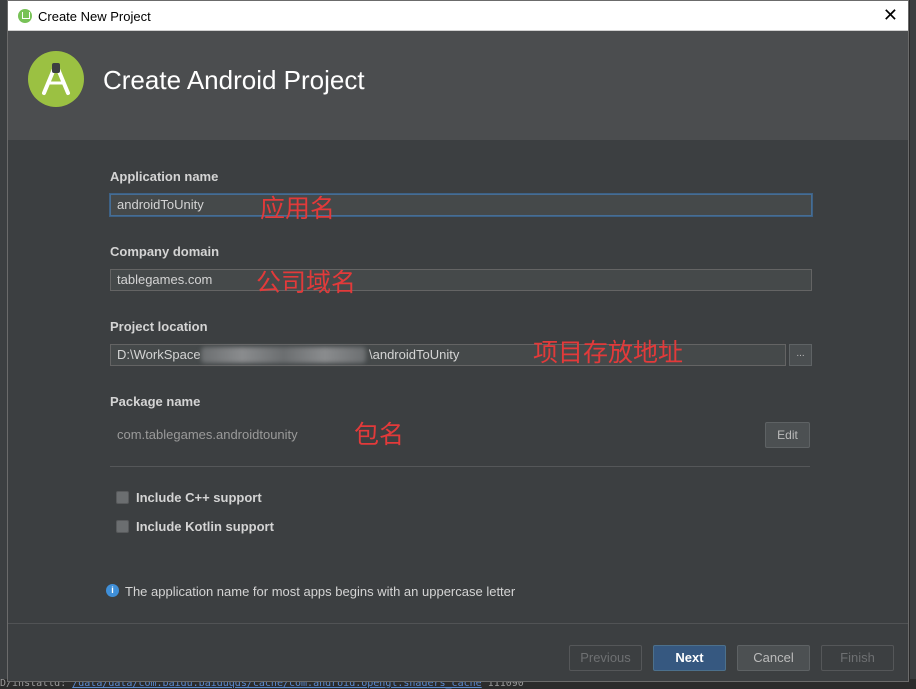 The height and width of the screenshot is (689, 916). What do you see at coordinates (234, 80) in the screenshot?
I see `page-title: Create Android Project` at bounding box center [234, 80].